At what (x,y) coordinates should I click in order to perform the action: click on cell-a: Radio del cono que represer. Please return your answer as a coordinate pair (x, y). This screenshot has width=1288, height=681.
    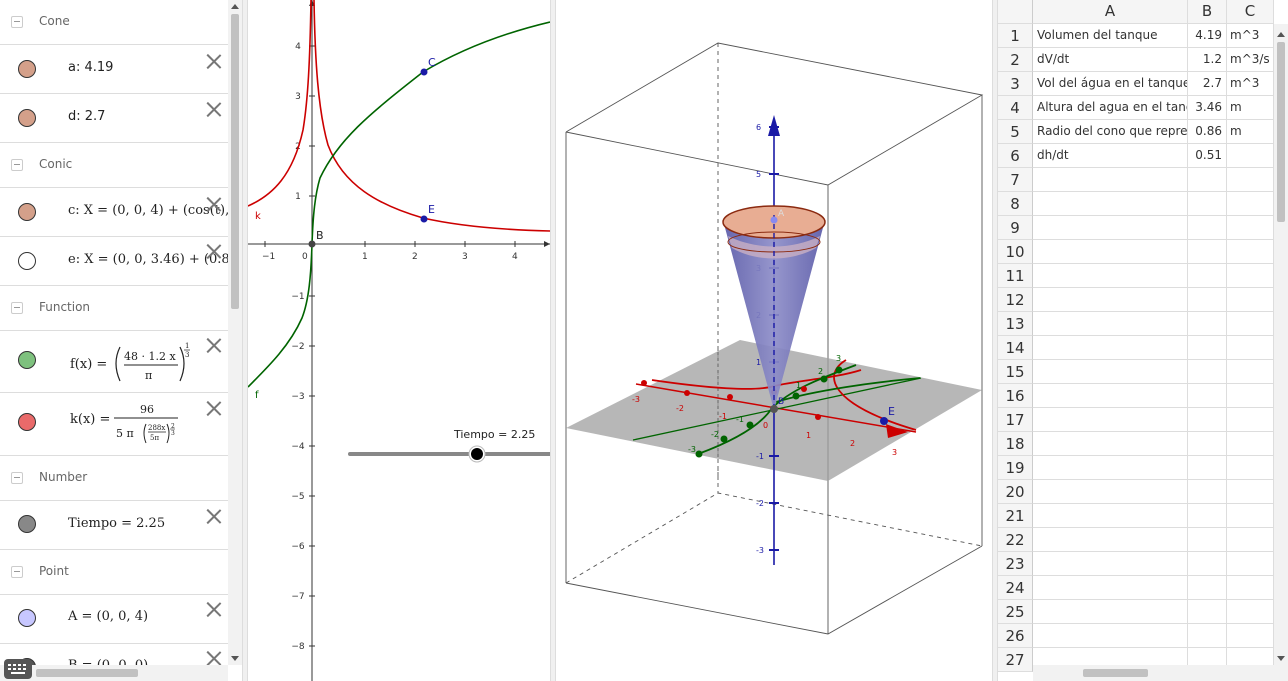
    Looking at the image, I should click on (1110, 132).